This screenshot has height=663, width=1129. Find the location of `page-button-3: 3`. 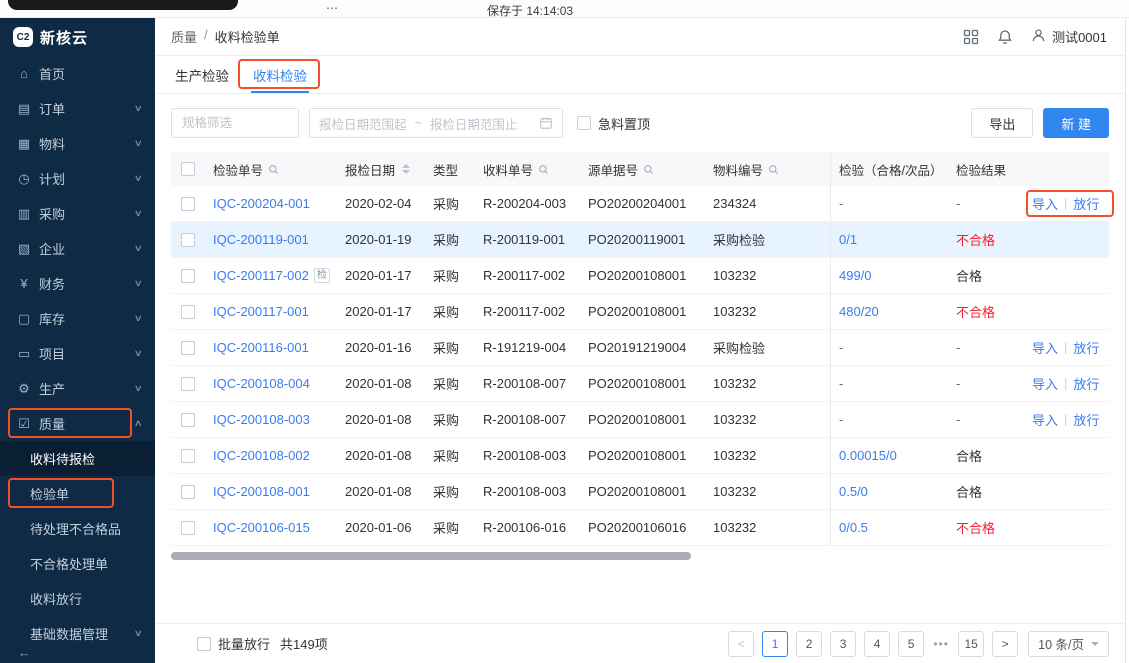

page-button-3: 3 is located at coordinates (843, 643).